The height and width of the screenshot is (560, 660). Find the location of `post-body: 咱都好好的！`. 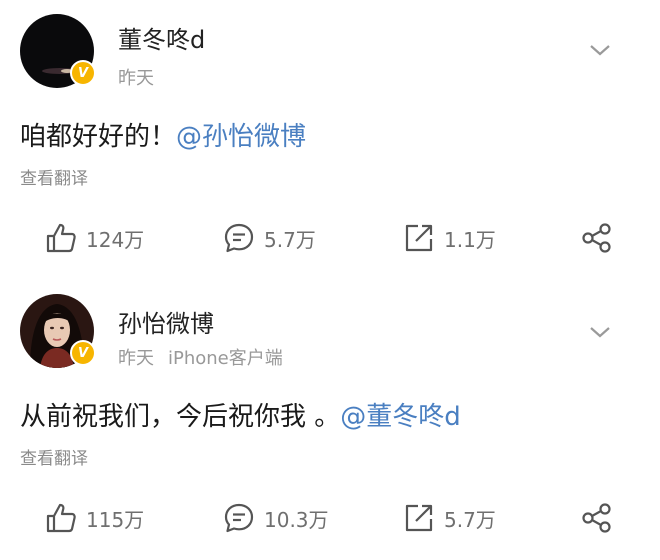

post-body: 咱都好好的！ is located at coordinates (98, 137).